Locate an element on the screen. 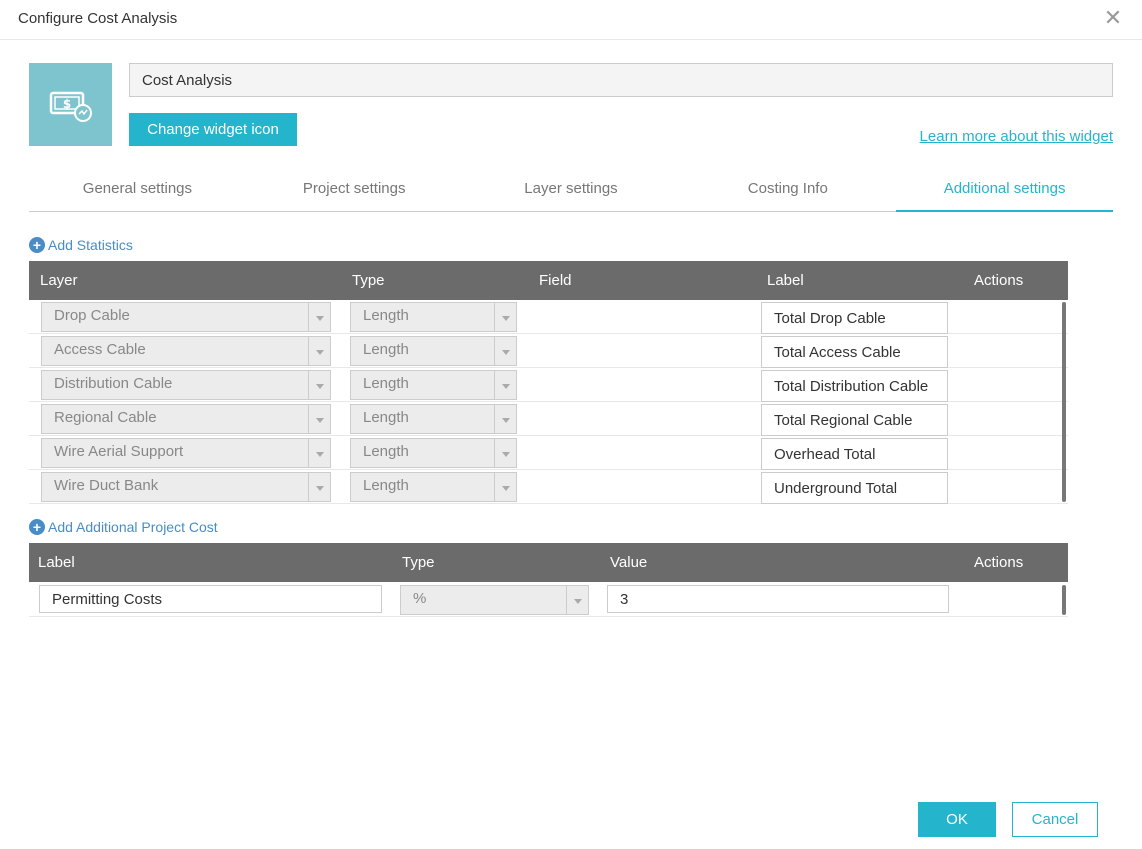 This screenshot has width=1142, height=849. layer-select: Drop Cable is located at coordinates (186, 317).